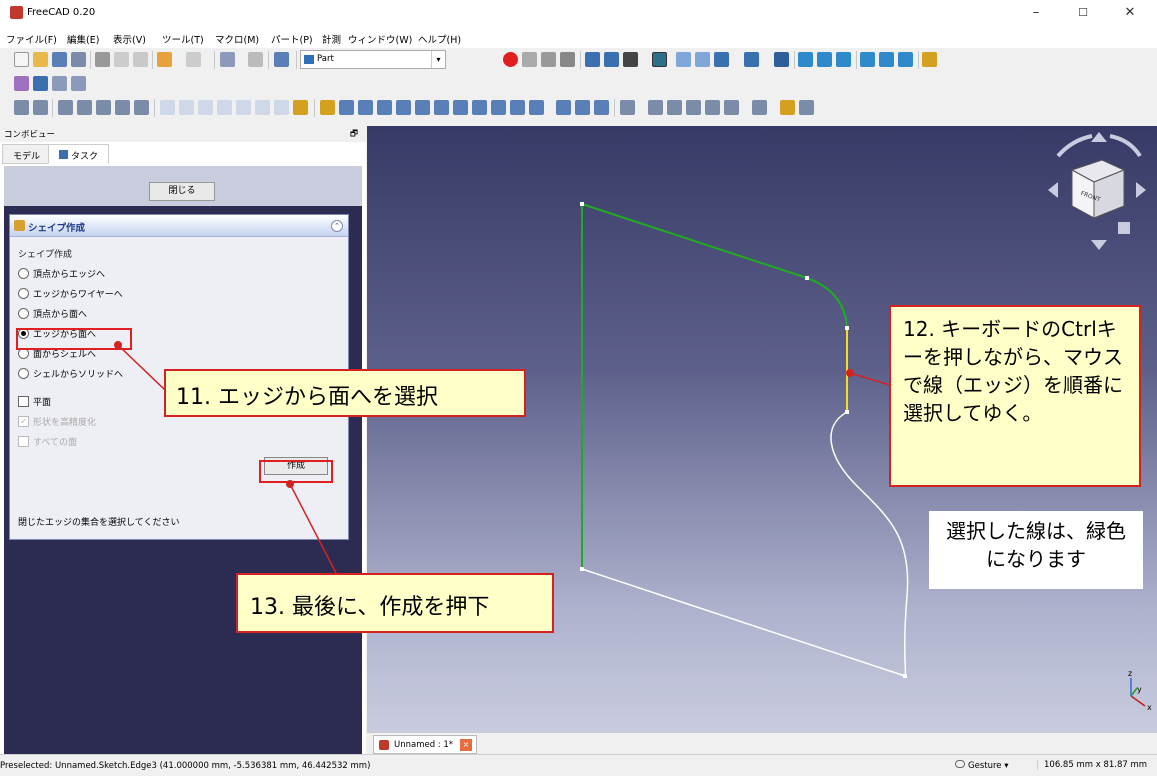 Image resolution: width=1157 pixels, height=776 pixels. Describe the element at coordinates (345, 393) in the screenshot. I see `step11-callout: 11. エッジから面へを選択` at that location.